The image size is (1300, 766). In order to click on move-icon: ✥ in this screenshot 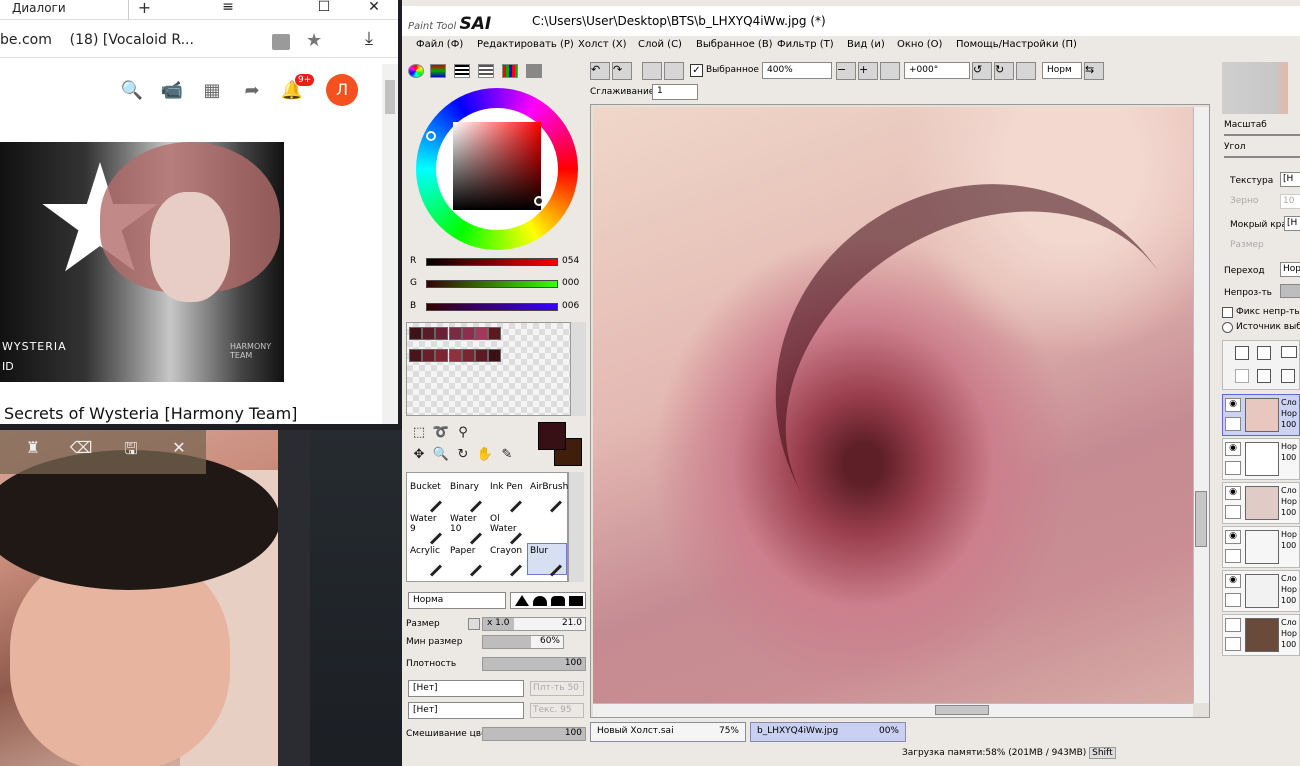, I will do `click(419, 455)`.